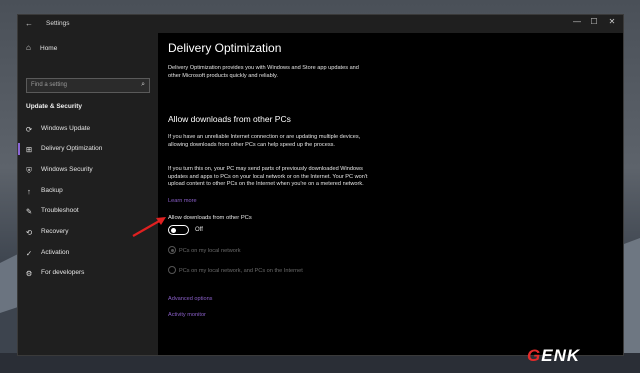 Image resolution: width=640 pixels, height=373 pixels. What do you see at coordinates (29, 232) in the screenshot?
I see `recovery-icon: ⟲` at bounding box center [29, 232].